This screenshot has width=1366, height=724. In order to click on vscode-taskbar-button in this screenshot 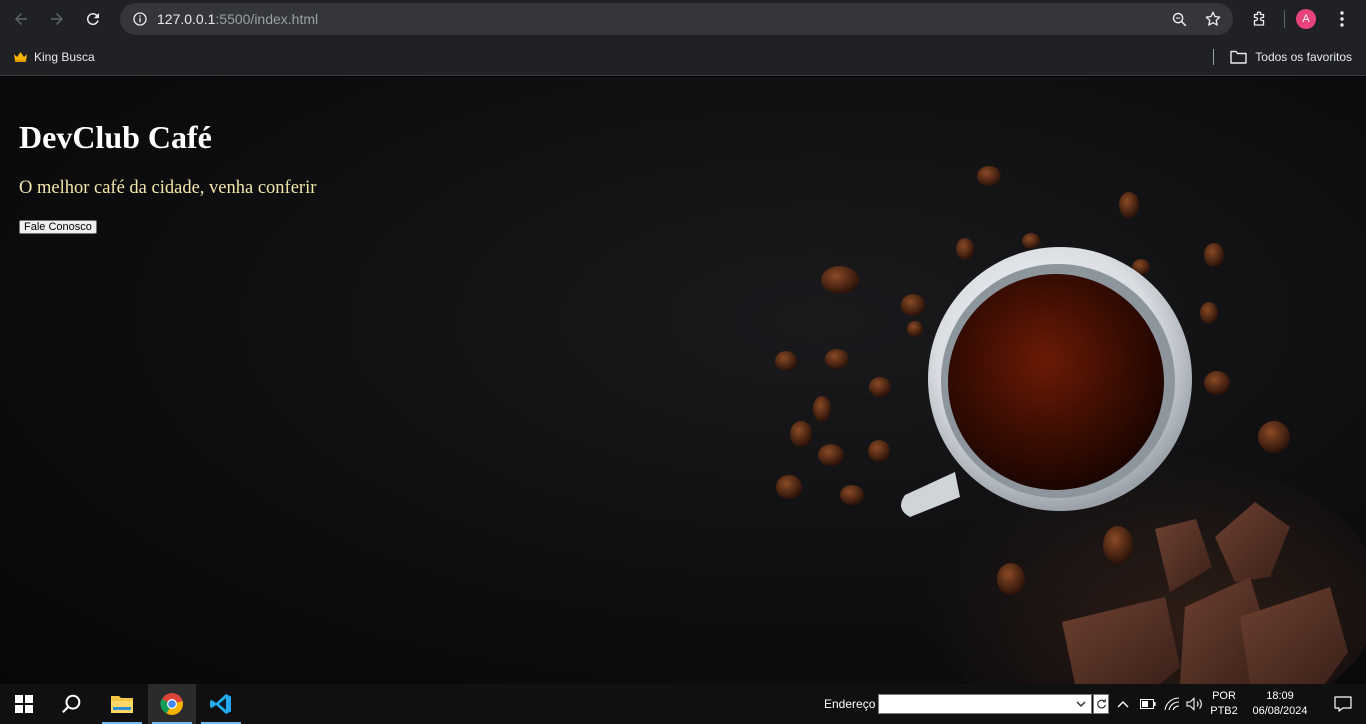, I will do `click(221, 704)`.